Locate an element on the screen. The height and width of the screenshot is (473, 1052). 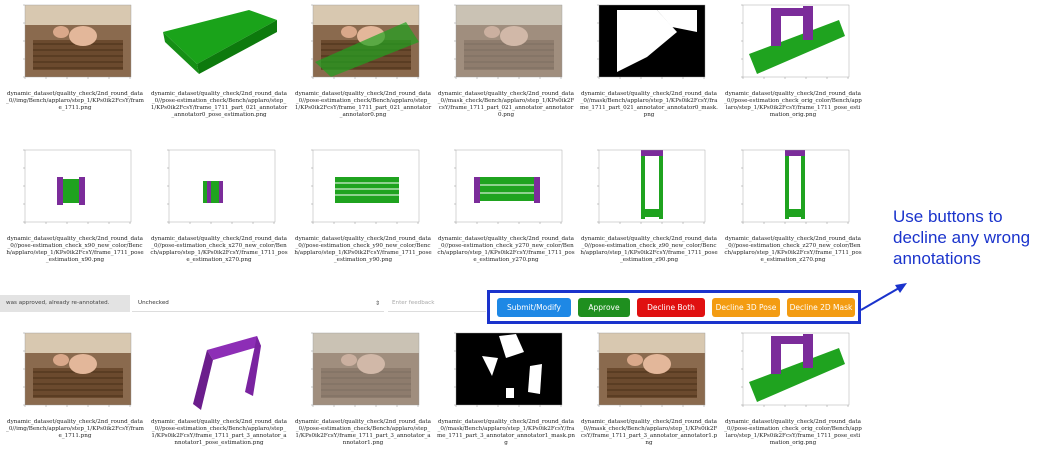
submit-modify-button: Submit/Modify is located at coordinates (534, 307).